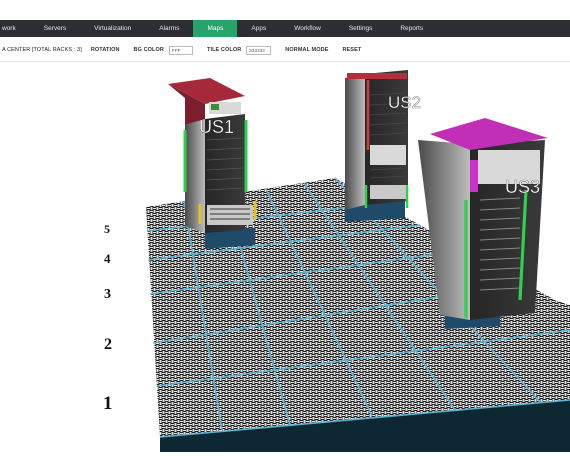  Describe the element at coordinates (404, 102) in the screenshot. I see `rack-us2-label: US2` at that location.